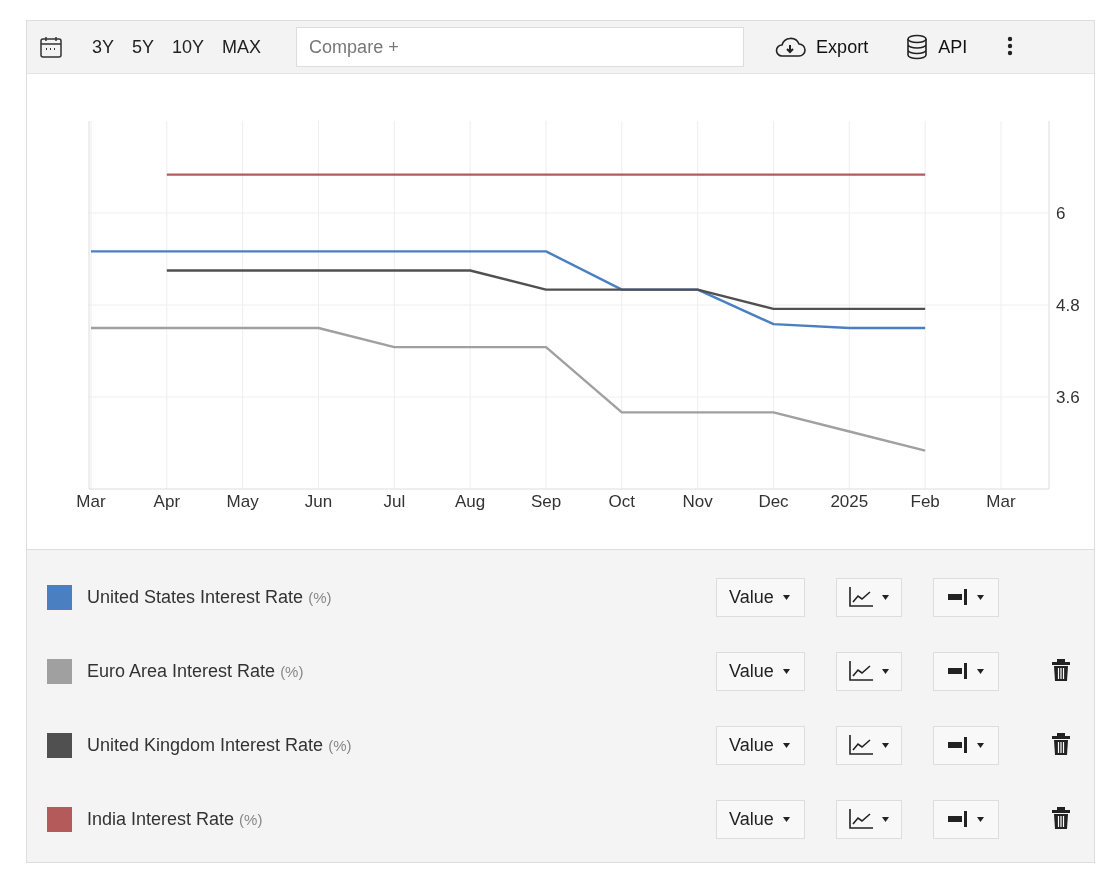 The image size is (1120, 870). What do you see at coordinates (394, 501) in the screenshot?
I see `x-axis-label: Jul` at bounding box center [394, 501].